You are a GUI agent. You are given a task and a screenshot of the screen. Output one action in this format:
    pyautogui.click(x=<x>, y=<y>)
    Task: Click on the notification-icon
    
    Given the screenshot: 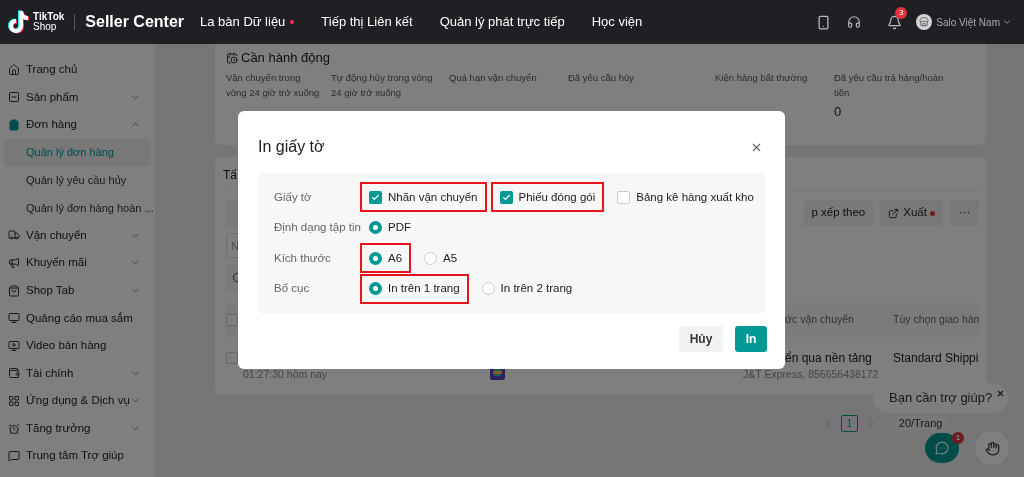 What is the action you would take?
    pyautogui.click(x=895, y=22)
    